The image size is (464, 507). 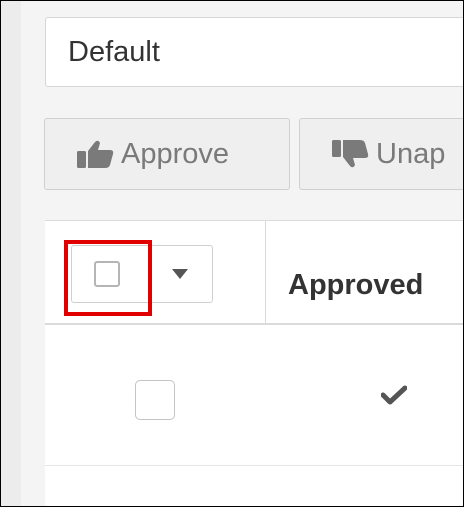 What do you see at coordinates (350, 154) in the screenshot?
I see `thumbs-down-icon` at bounding box center [350, 154].